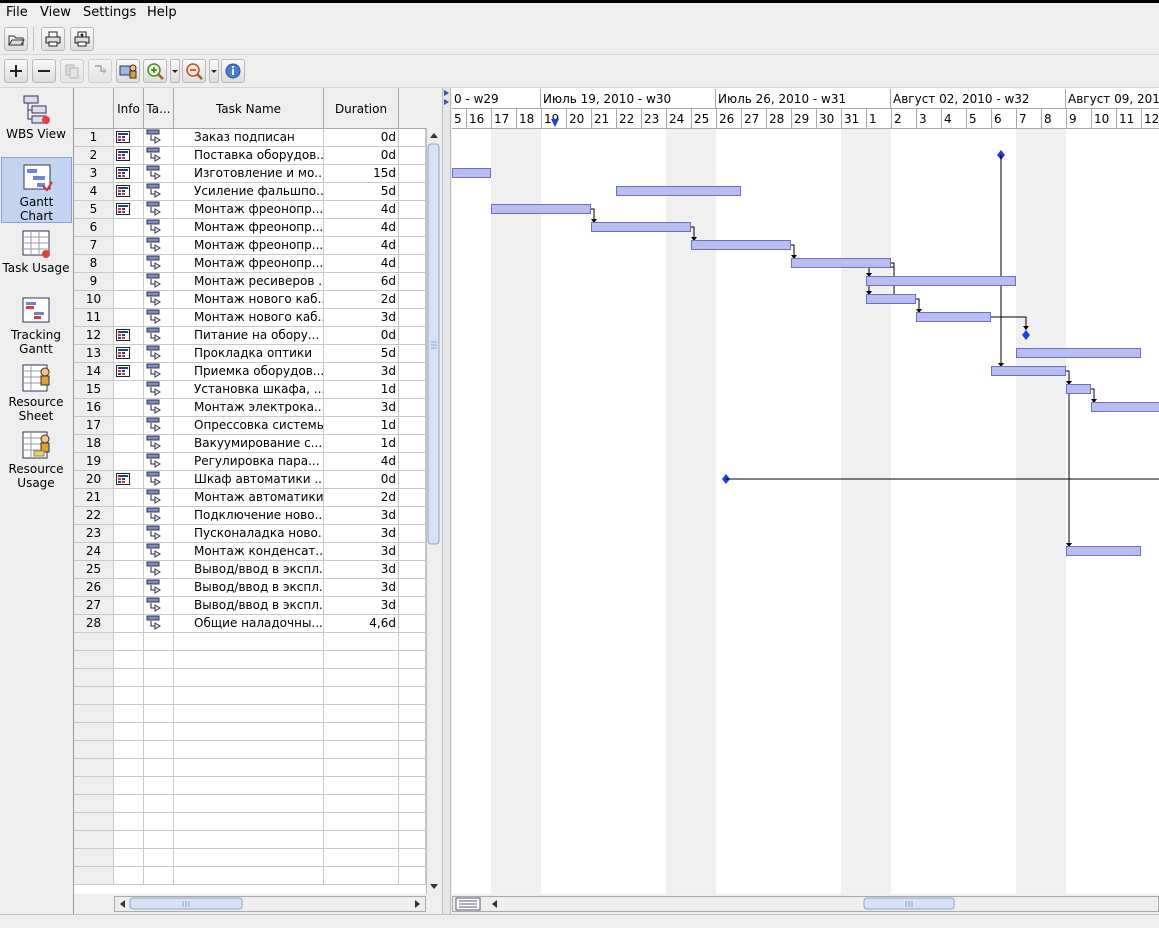 The width and height of the screenshot is (1159, 928). I want to click on task-name-cell: Опрессовка системы, so click(249, 425).